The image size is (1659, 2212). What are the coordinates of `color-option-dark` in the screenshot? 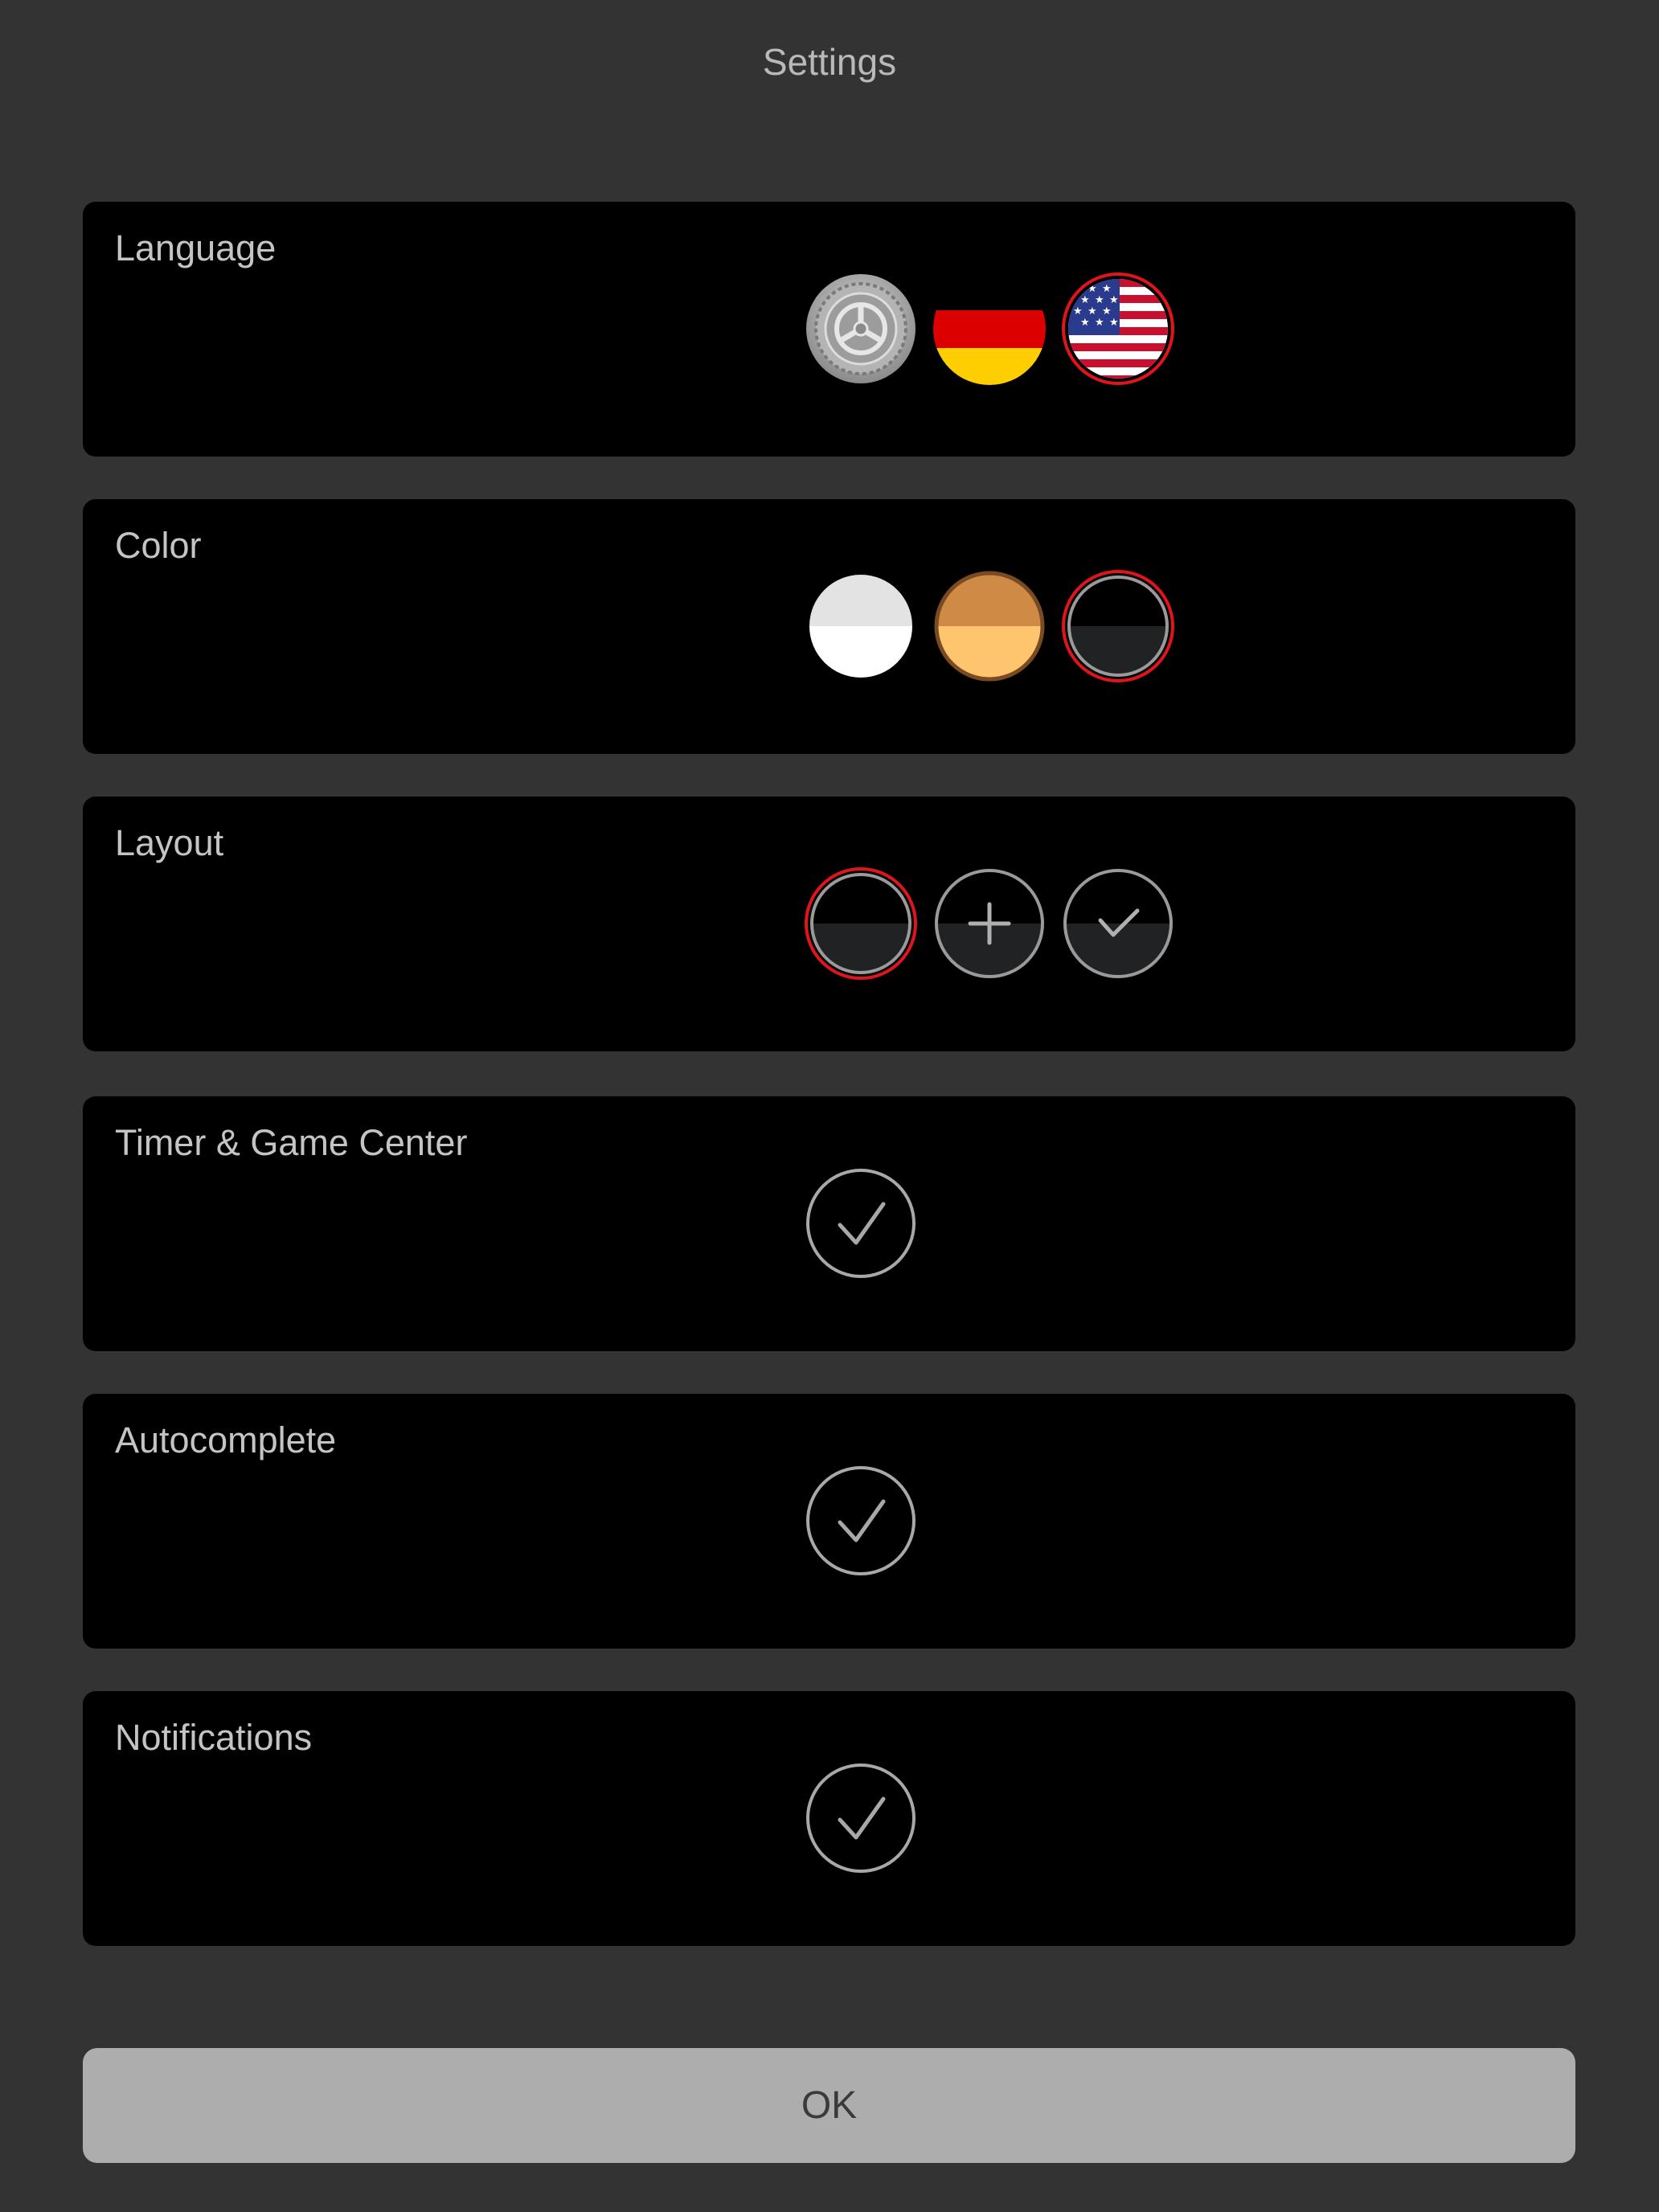 It's located at (1118, 626).